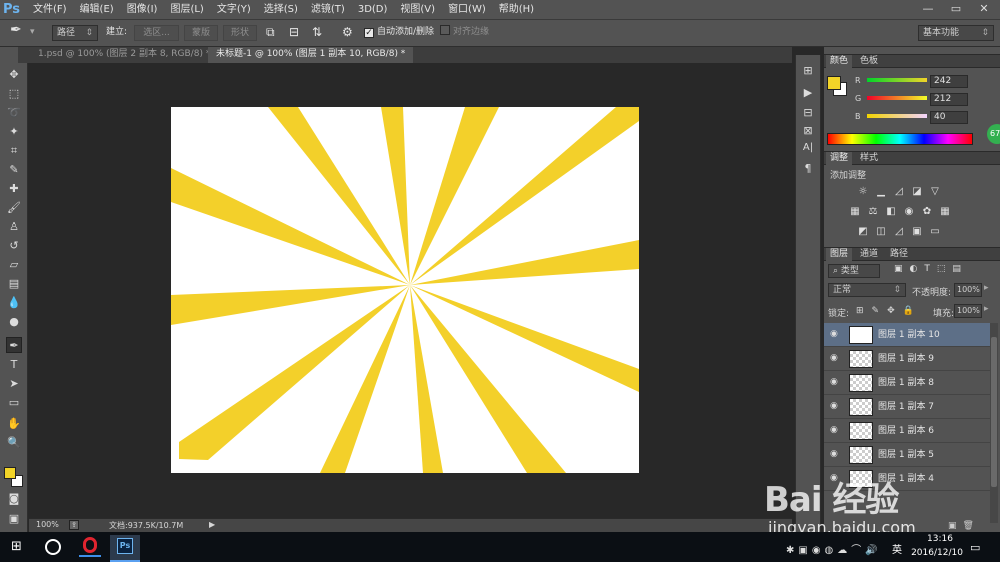 This screenshot has width=1000, height=562. Describe the element at coordinates (808, 148) in the screenshot. I see `character-panel-icon: A|` at that location.